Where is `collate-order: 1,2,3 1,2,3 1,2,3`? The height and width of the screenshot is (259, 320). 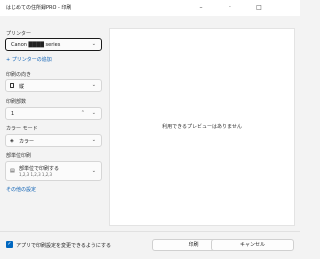
collate-order: 1,2,3 1,2,3 1,2,3 is located at coordinates (36, 174).